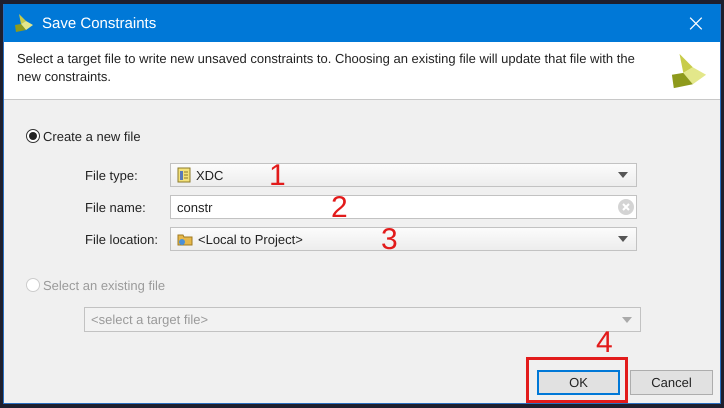  What do you see at coordinates (92, 136) in the screenshot?
I see `radio-label: Create a new file` at bounding box center [92, 136].